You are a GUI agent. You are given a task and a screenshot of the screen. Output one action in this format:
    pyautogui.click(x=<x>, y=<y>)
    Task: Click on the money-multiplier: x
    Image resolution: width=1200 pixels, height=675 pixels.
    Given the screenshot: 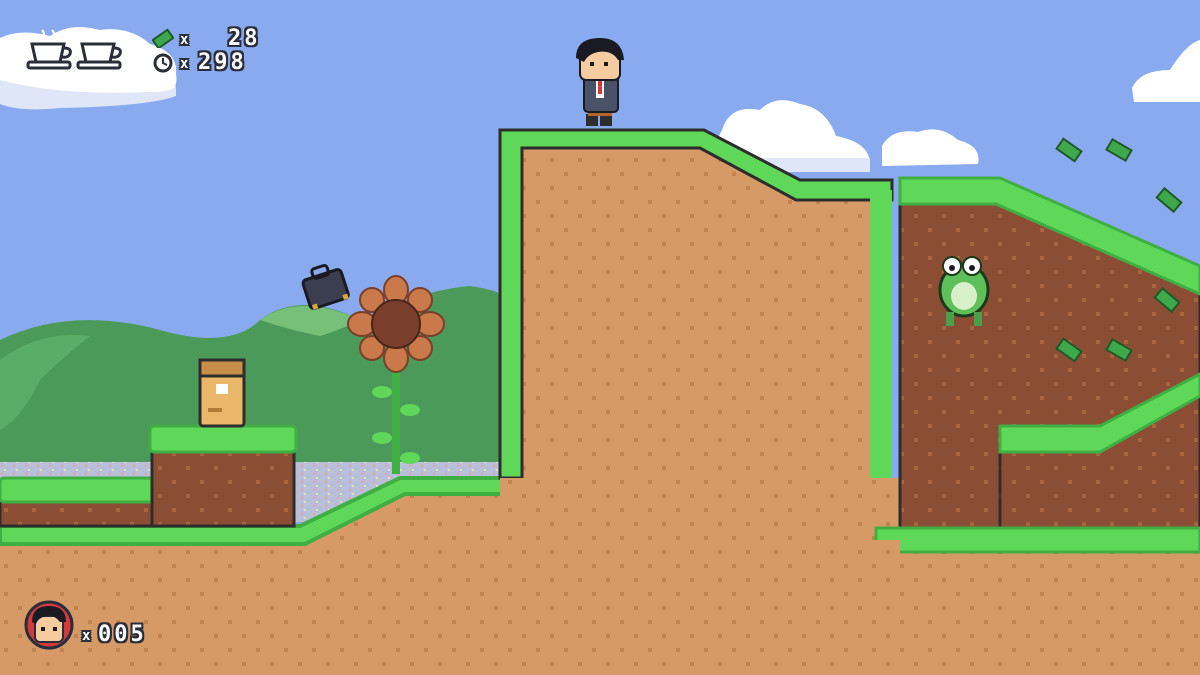 What is the action you would take?
    pyautogui.click(x=184, y=40)
    